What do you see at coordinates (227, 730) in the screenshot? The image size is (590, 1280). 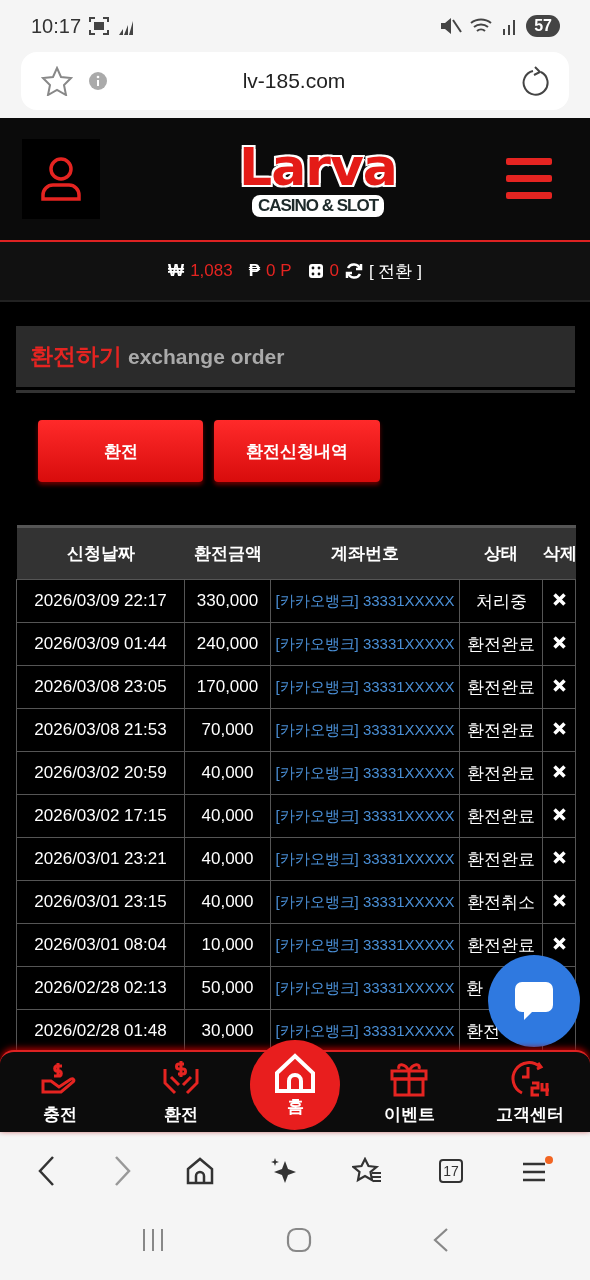 I see `table-cell: 70,000` at bounding box center [227, 730].